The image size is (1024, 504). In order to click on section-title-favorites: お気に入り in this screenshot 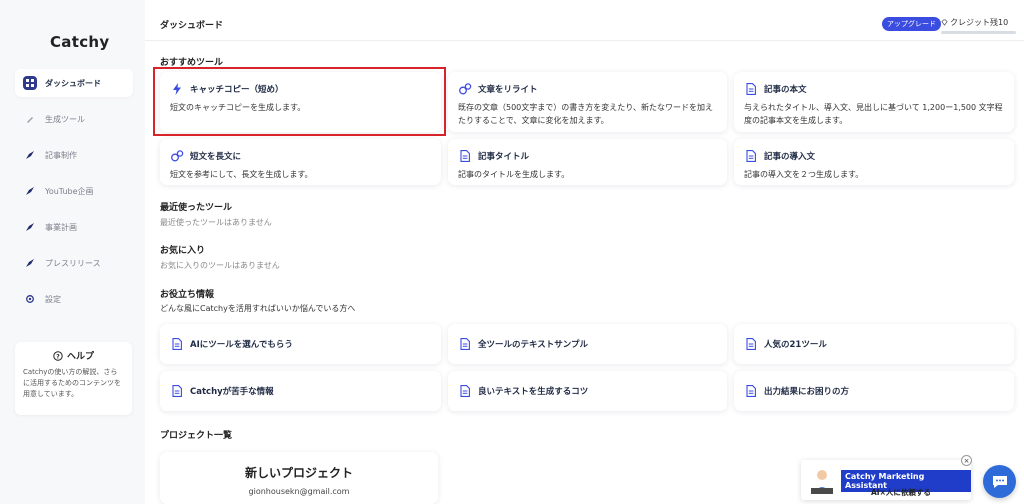, I will do `click(183, 251)`.